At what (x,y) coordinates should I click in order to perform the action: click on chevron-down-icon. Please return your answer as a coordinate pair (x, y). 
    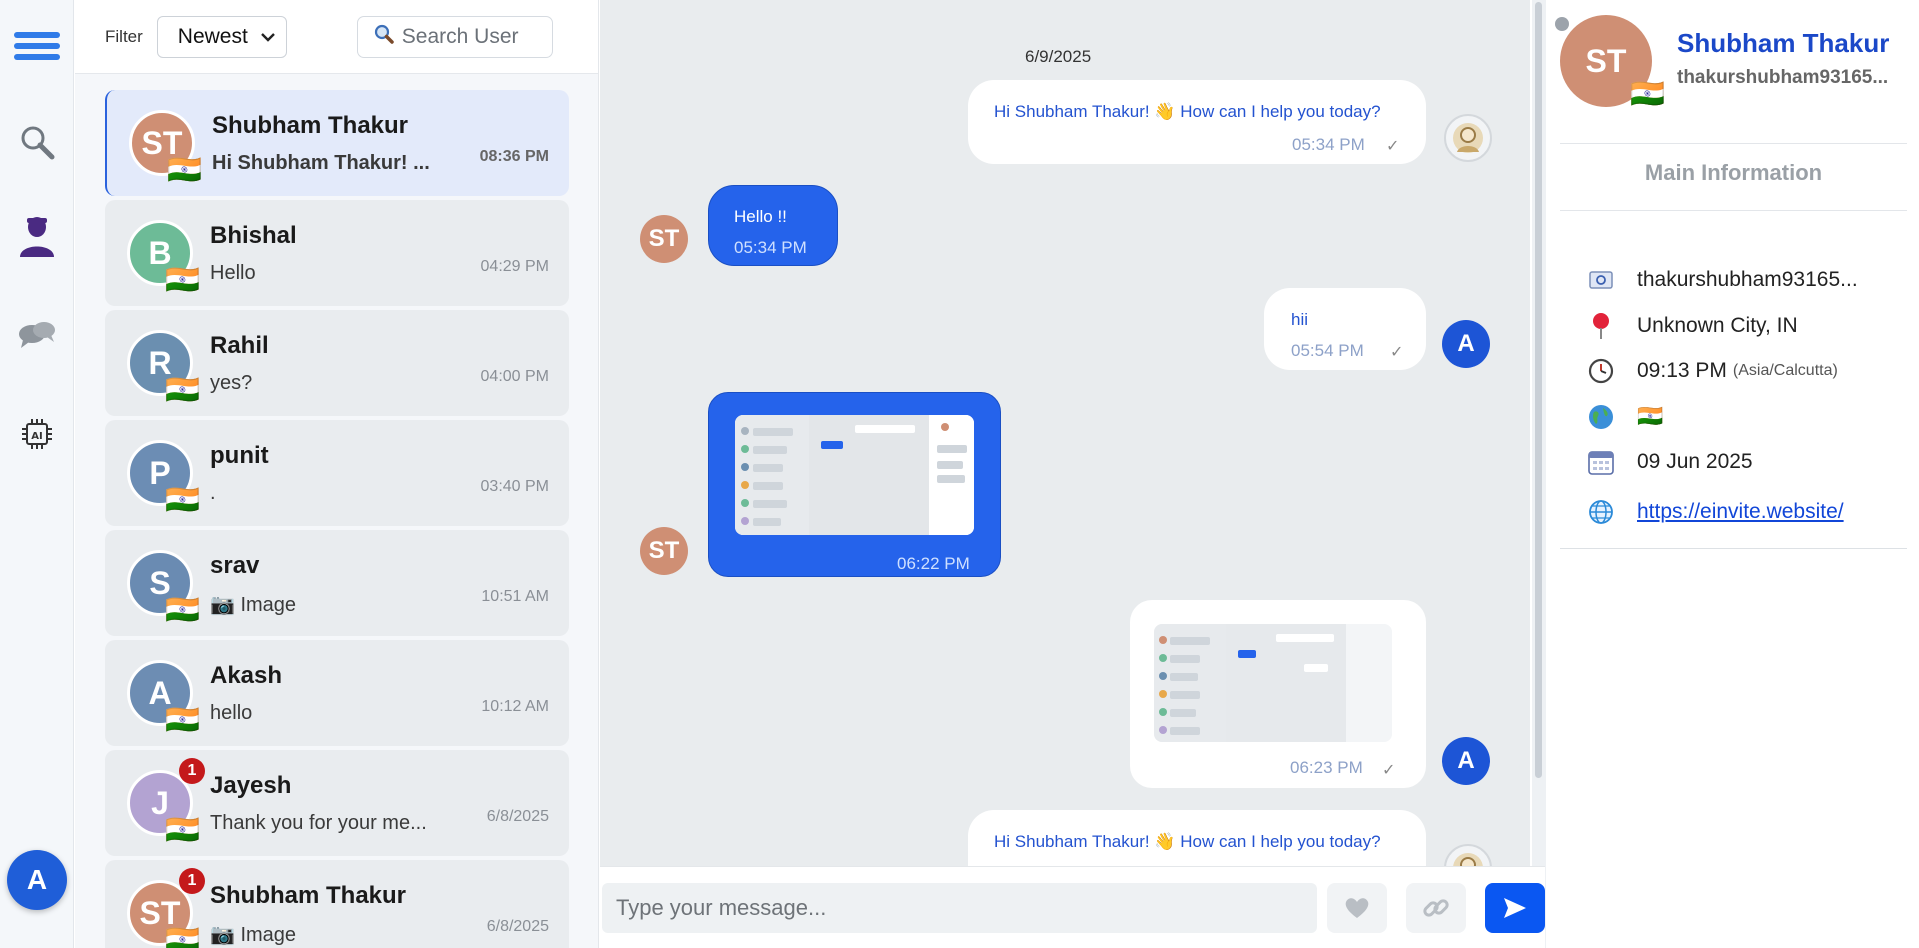
    Looking at the image, I should click on (267, 37).